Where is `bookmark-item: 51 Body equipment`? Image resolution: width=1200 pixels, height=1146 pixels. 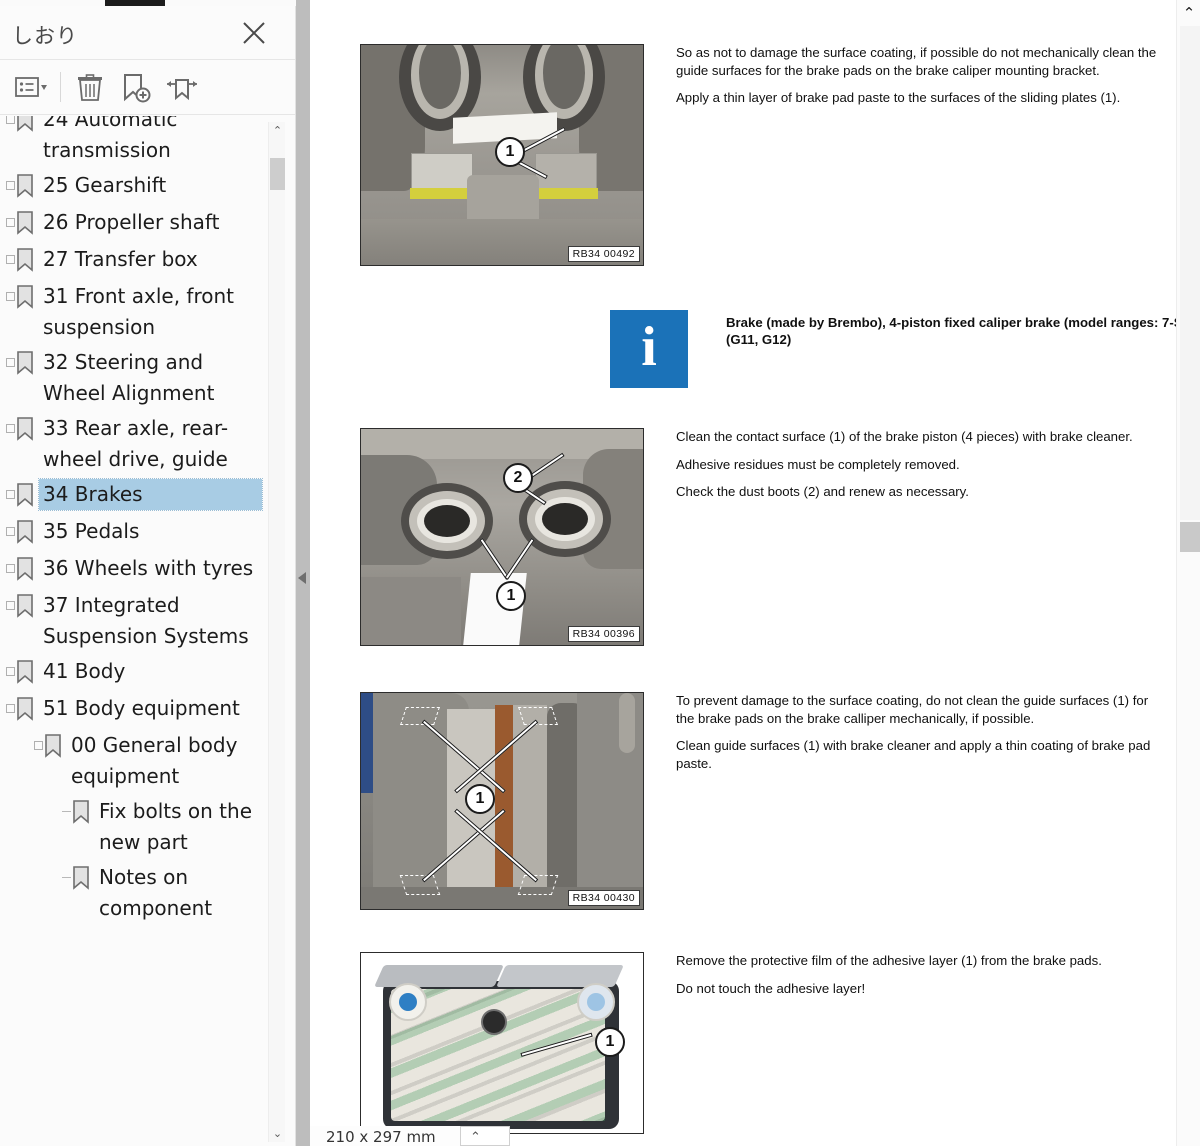
bookmark-item: 51 Body equipment is located at coordinates (131, 709).